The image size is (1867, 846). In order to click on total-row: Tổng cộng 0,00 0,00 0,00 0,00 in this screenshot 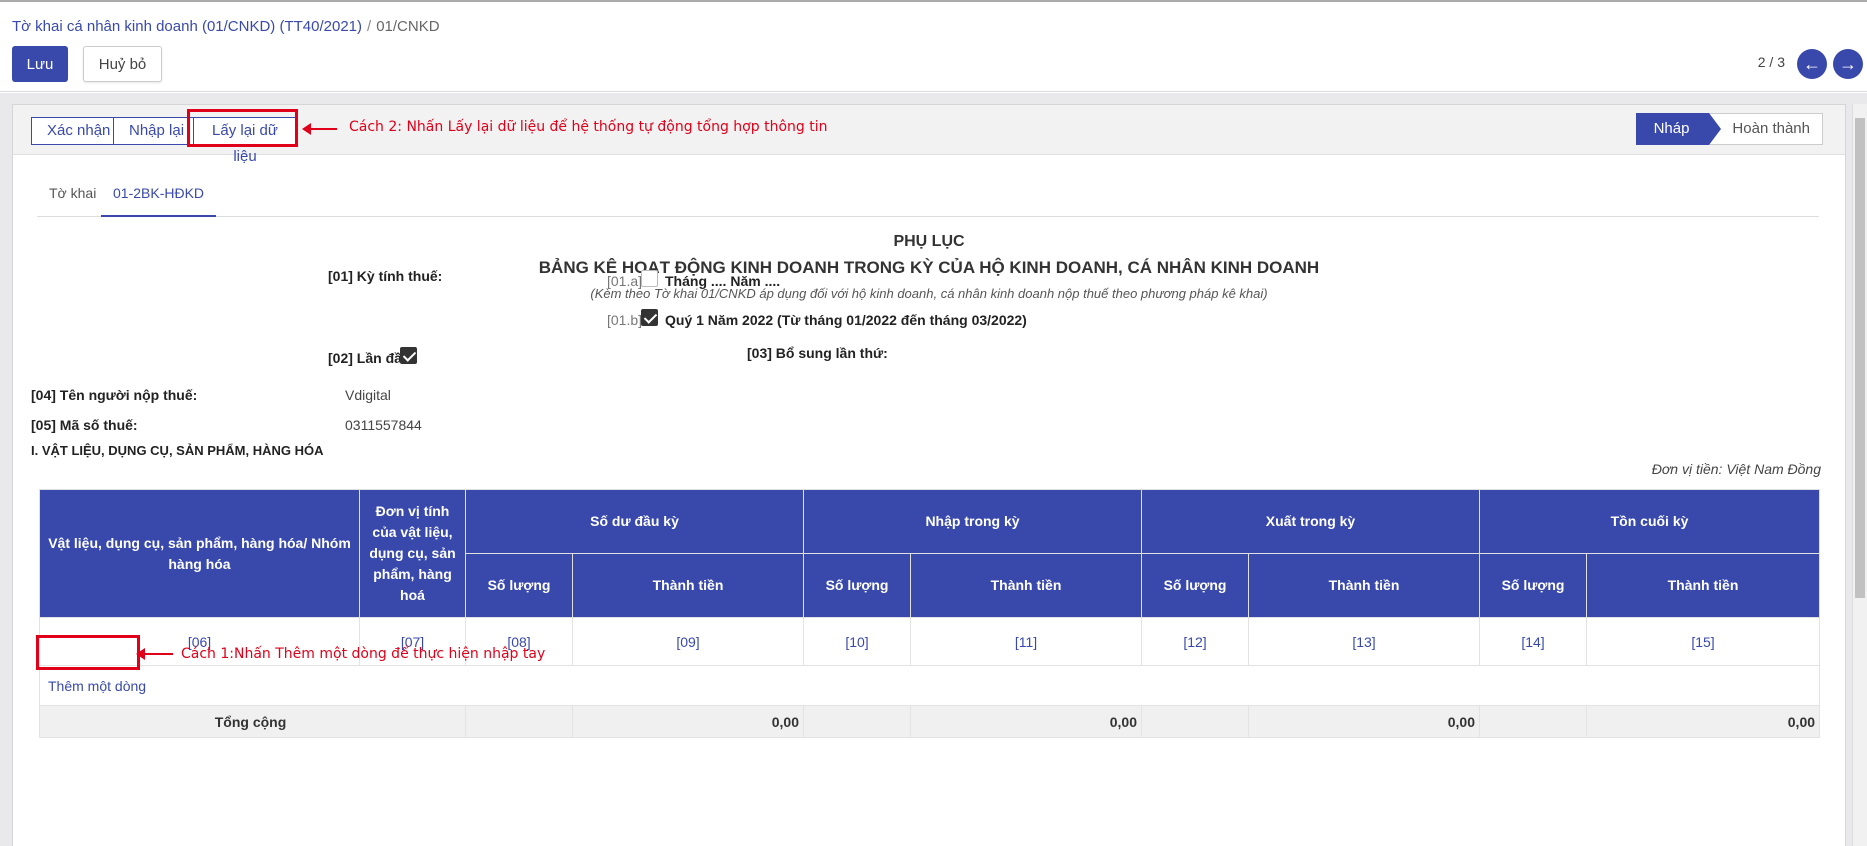, I will do `click(930, 721)`.